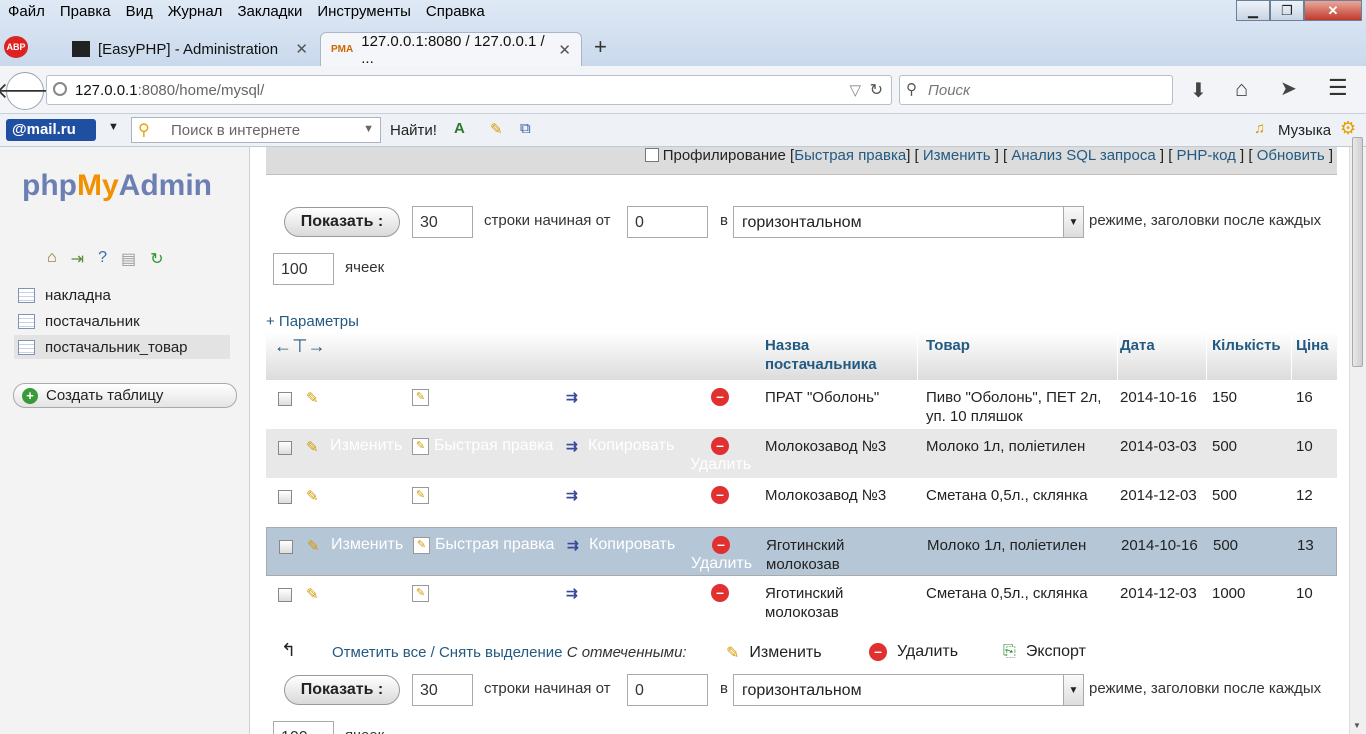 This screenshot has width=1366, height=734. I want to click on menu-bookmarks: Закладки, so click(269, 12).